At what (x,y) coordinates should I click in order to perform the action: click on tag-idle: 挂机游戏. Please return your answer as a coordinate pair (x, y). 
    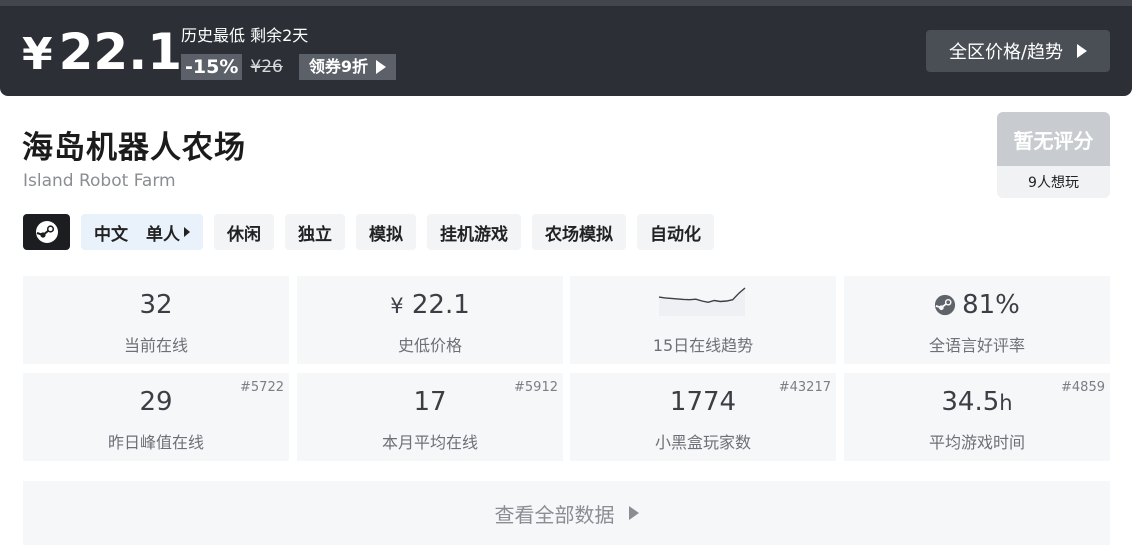
    Looking at the image, I should click on (474, 232).